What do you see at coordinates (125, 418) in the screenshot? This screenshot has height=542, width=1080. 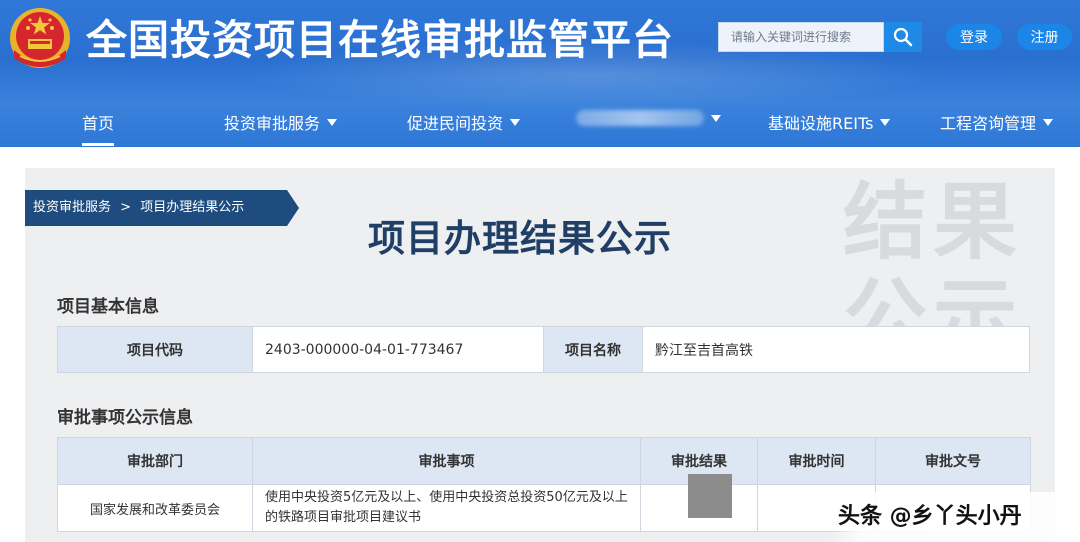 I see `section-title-approval: 审批事项公示信息` at bounding box center [125, 418].